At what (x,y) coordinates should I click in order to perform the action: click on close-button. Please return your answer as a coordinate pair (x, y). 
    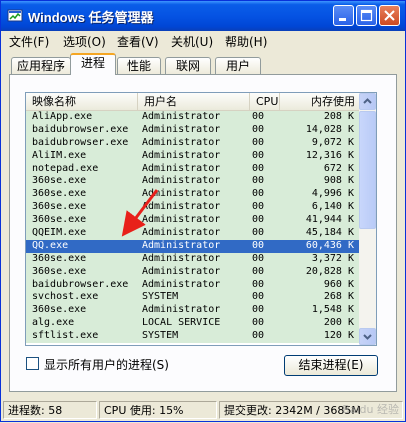
    Looking at the image, I should click on (389, 15).